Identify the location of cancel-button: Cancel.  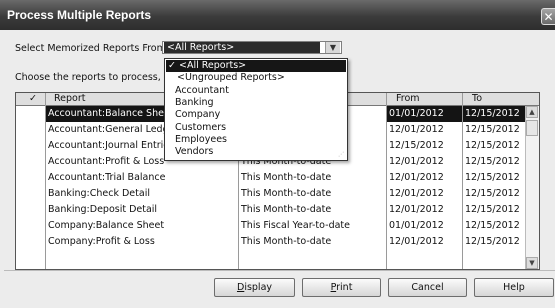
(427, 287).